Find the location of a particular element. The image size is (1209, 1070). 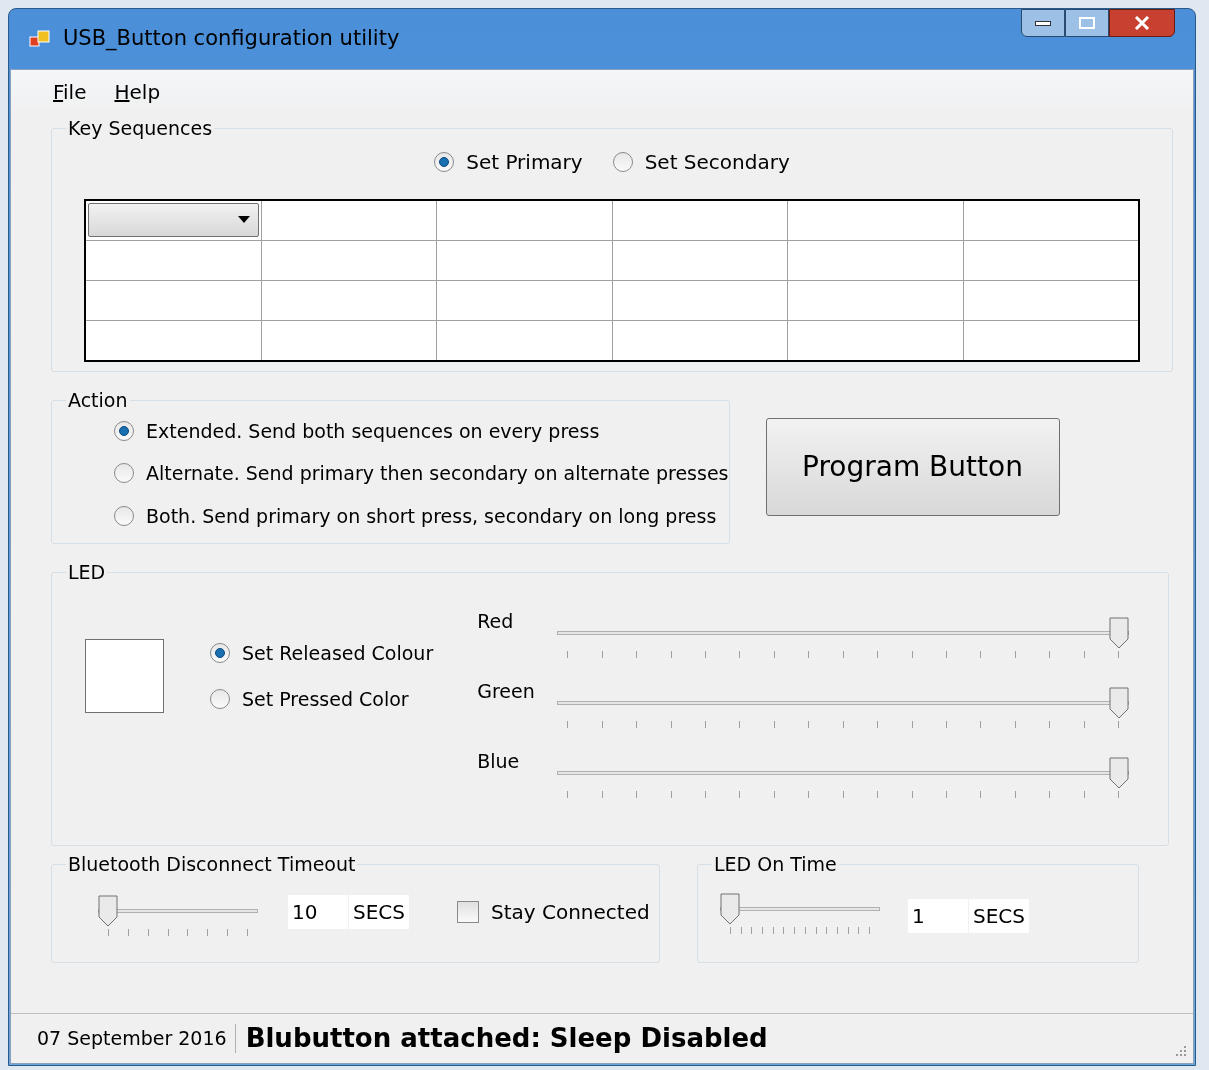

group-title: Bluetooth Disconnect Timeout is located at coordinates (212, 864).